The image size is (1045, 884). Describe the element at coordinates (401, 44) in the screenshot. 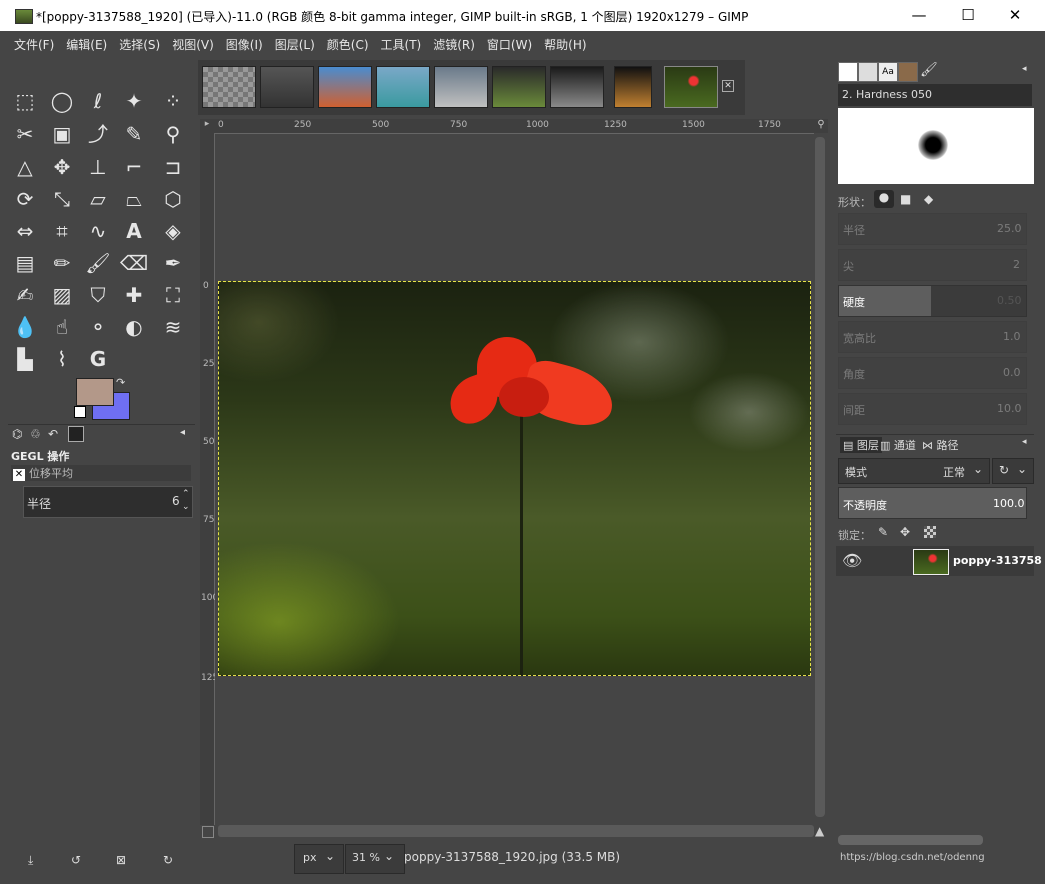

I see `menu-tools: 工具(T)` at that location.